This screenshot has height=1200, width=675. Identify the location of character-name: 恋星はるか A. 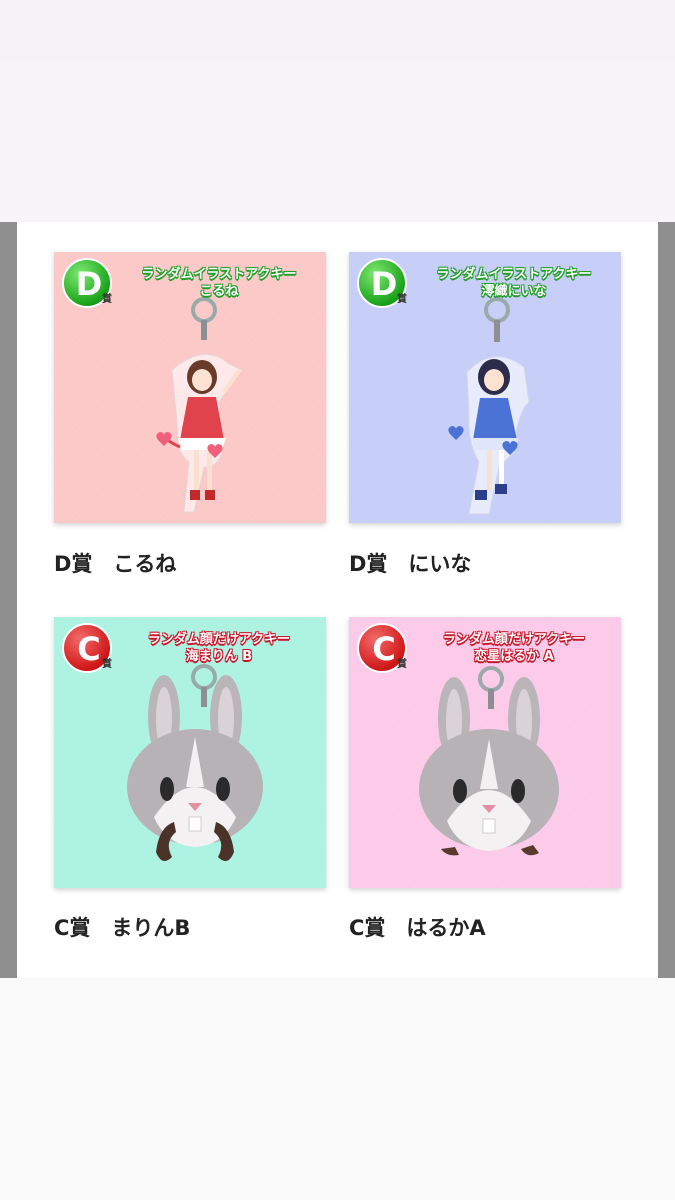
(514, 656).